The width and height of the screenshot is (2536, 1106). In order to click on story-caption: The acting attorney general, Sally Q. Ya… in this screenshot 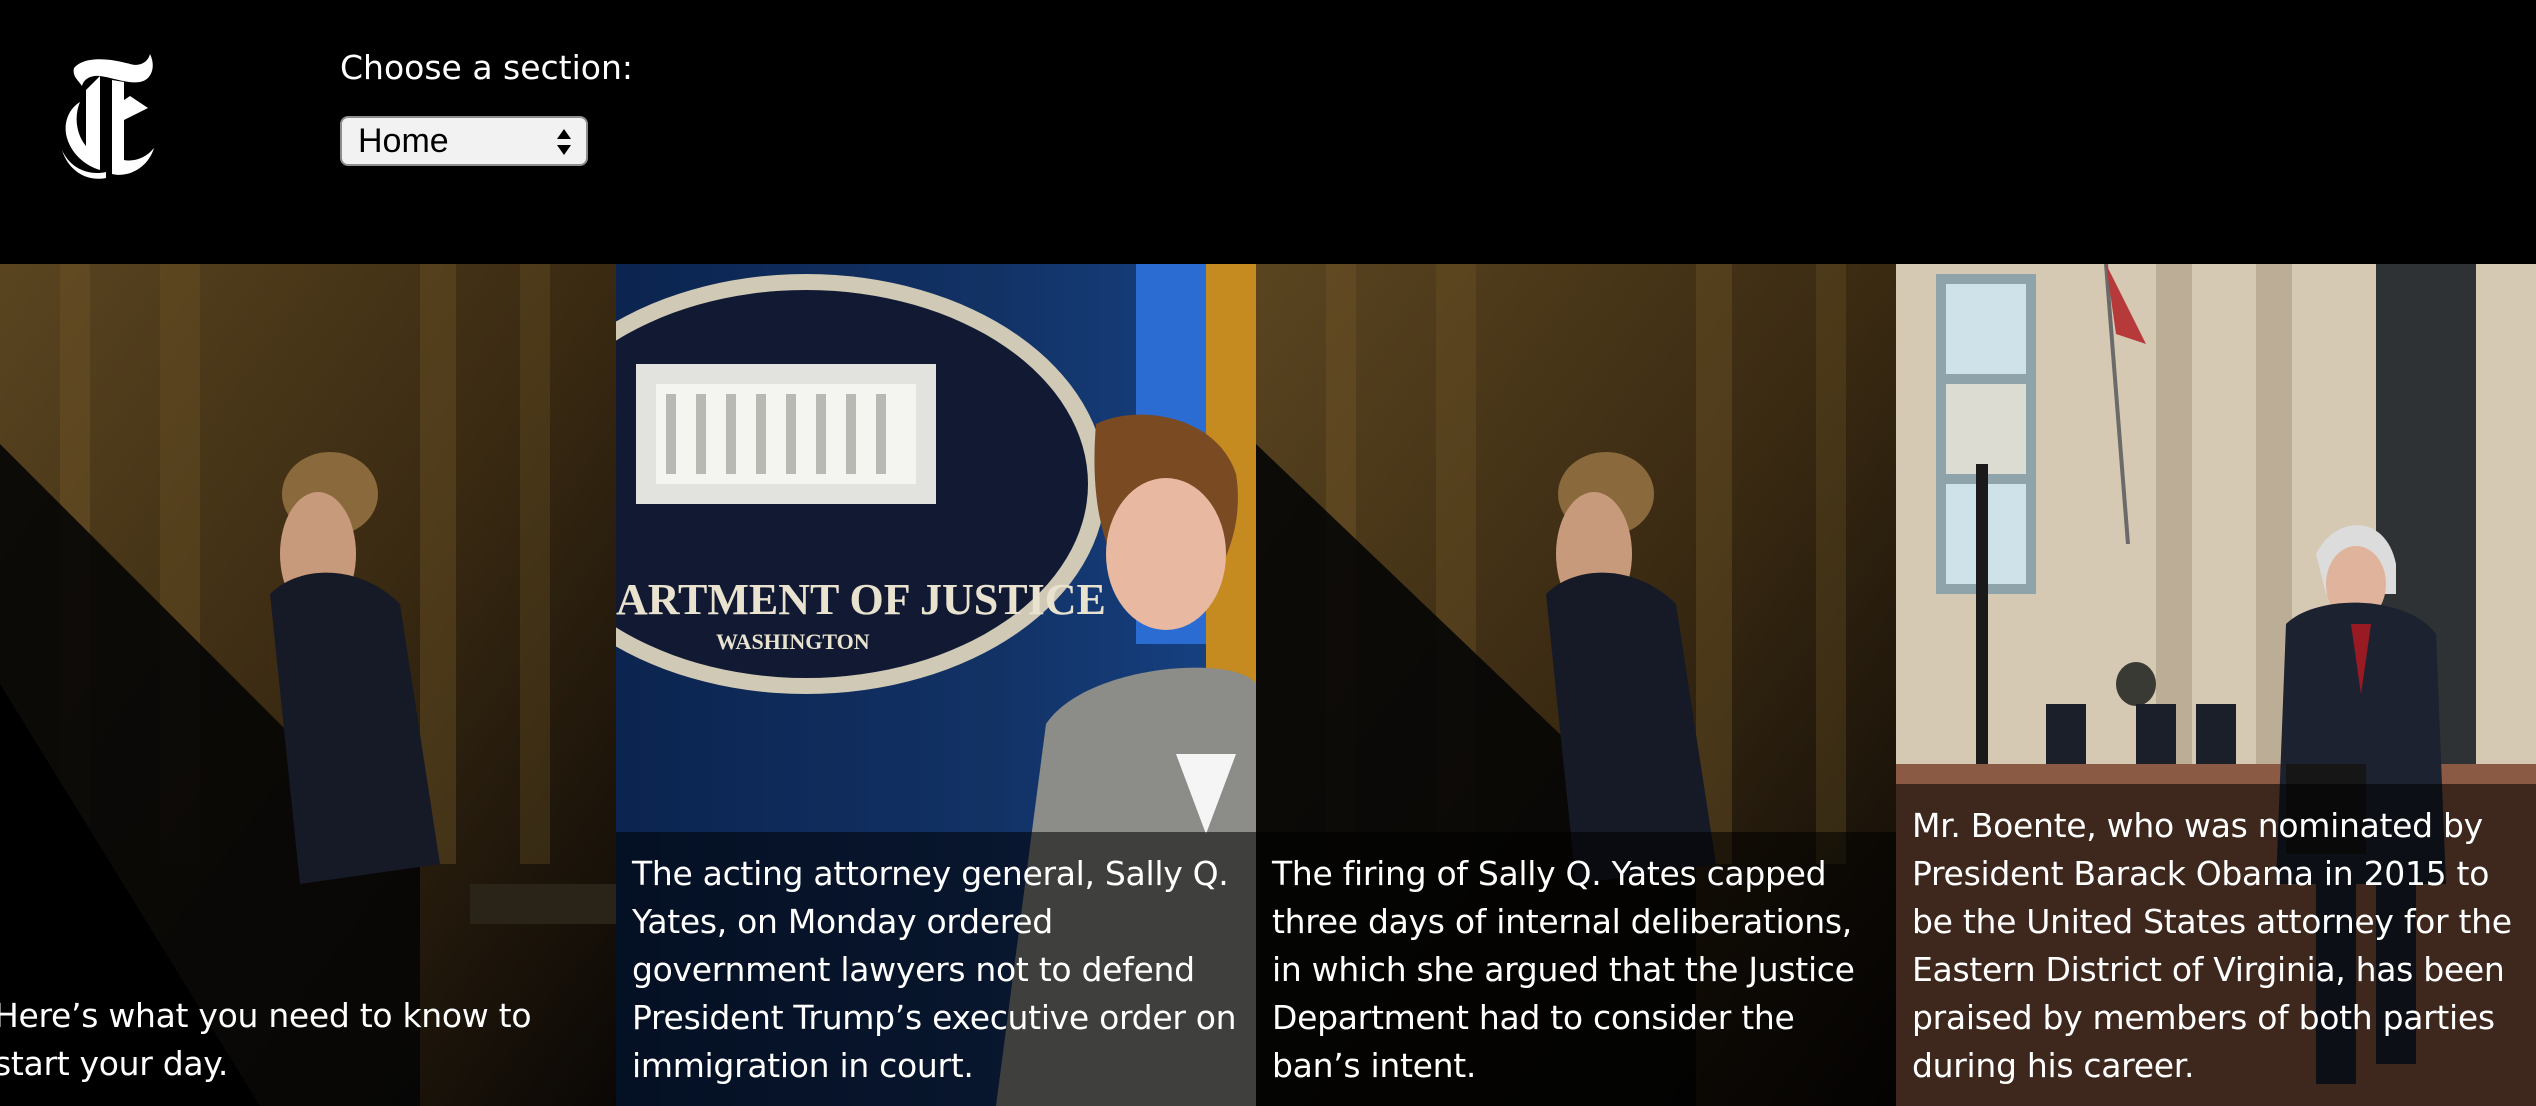, I will do `click(938, 970)`.